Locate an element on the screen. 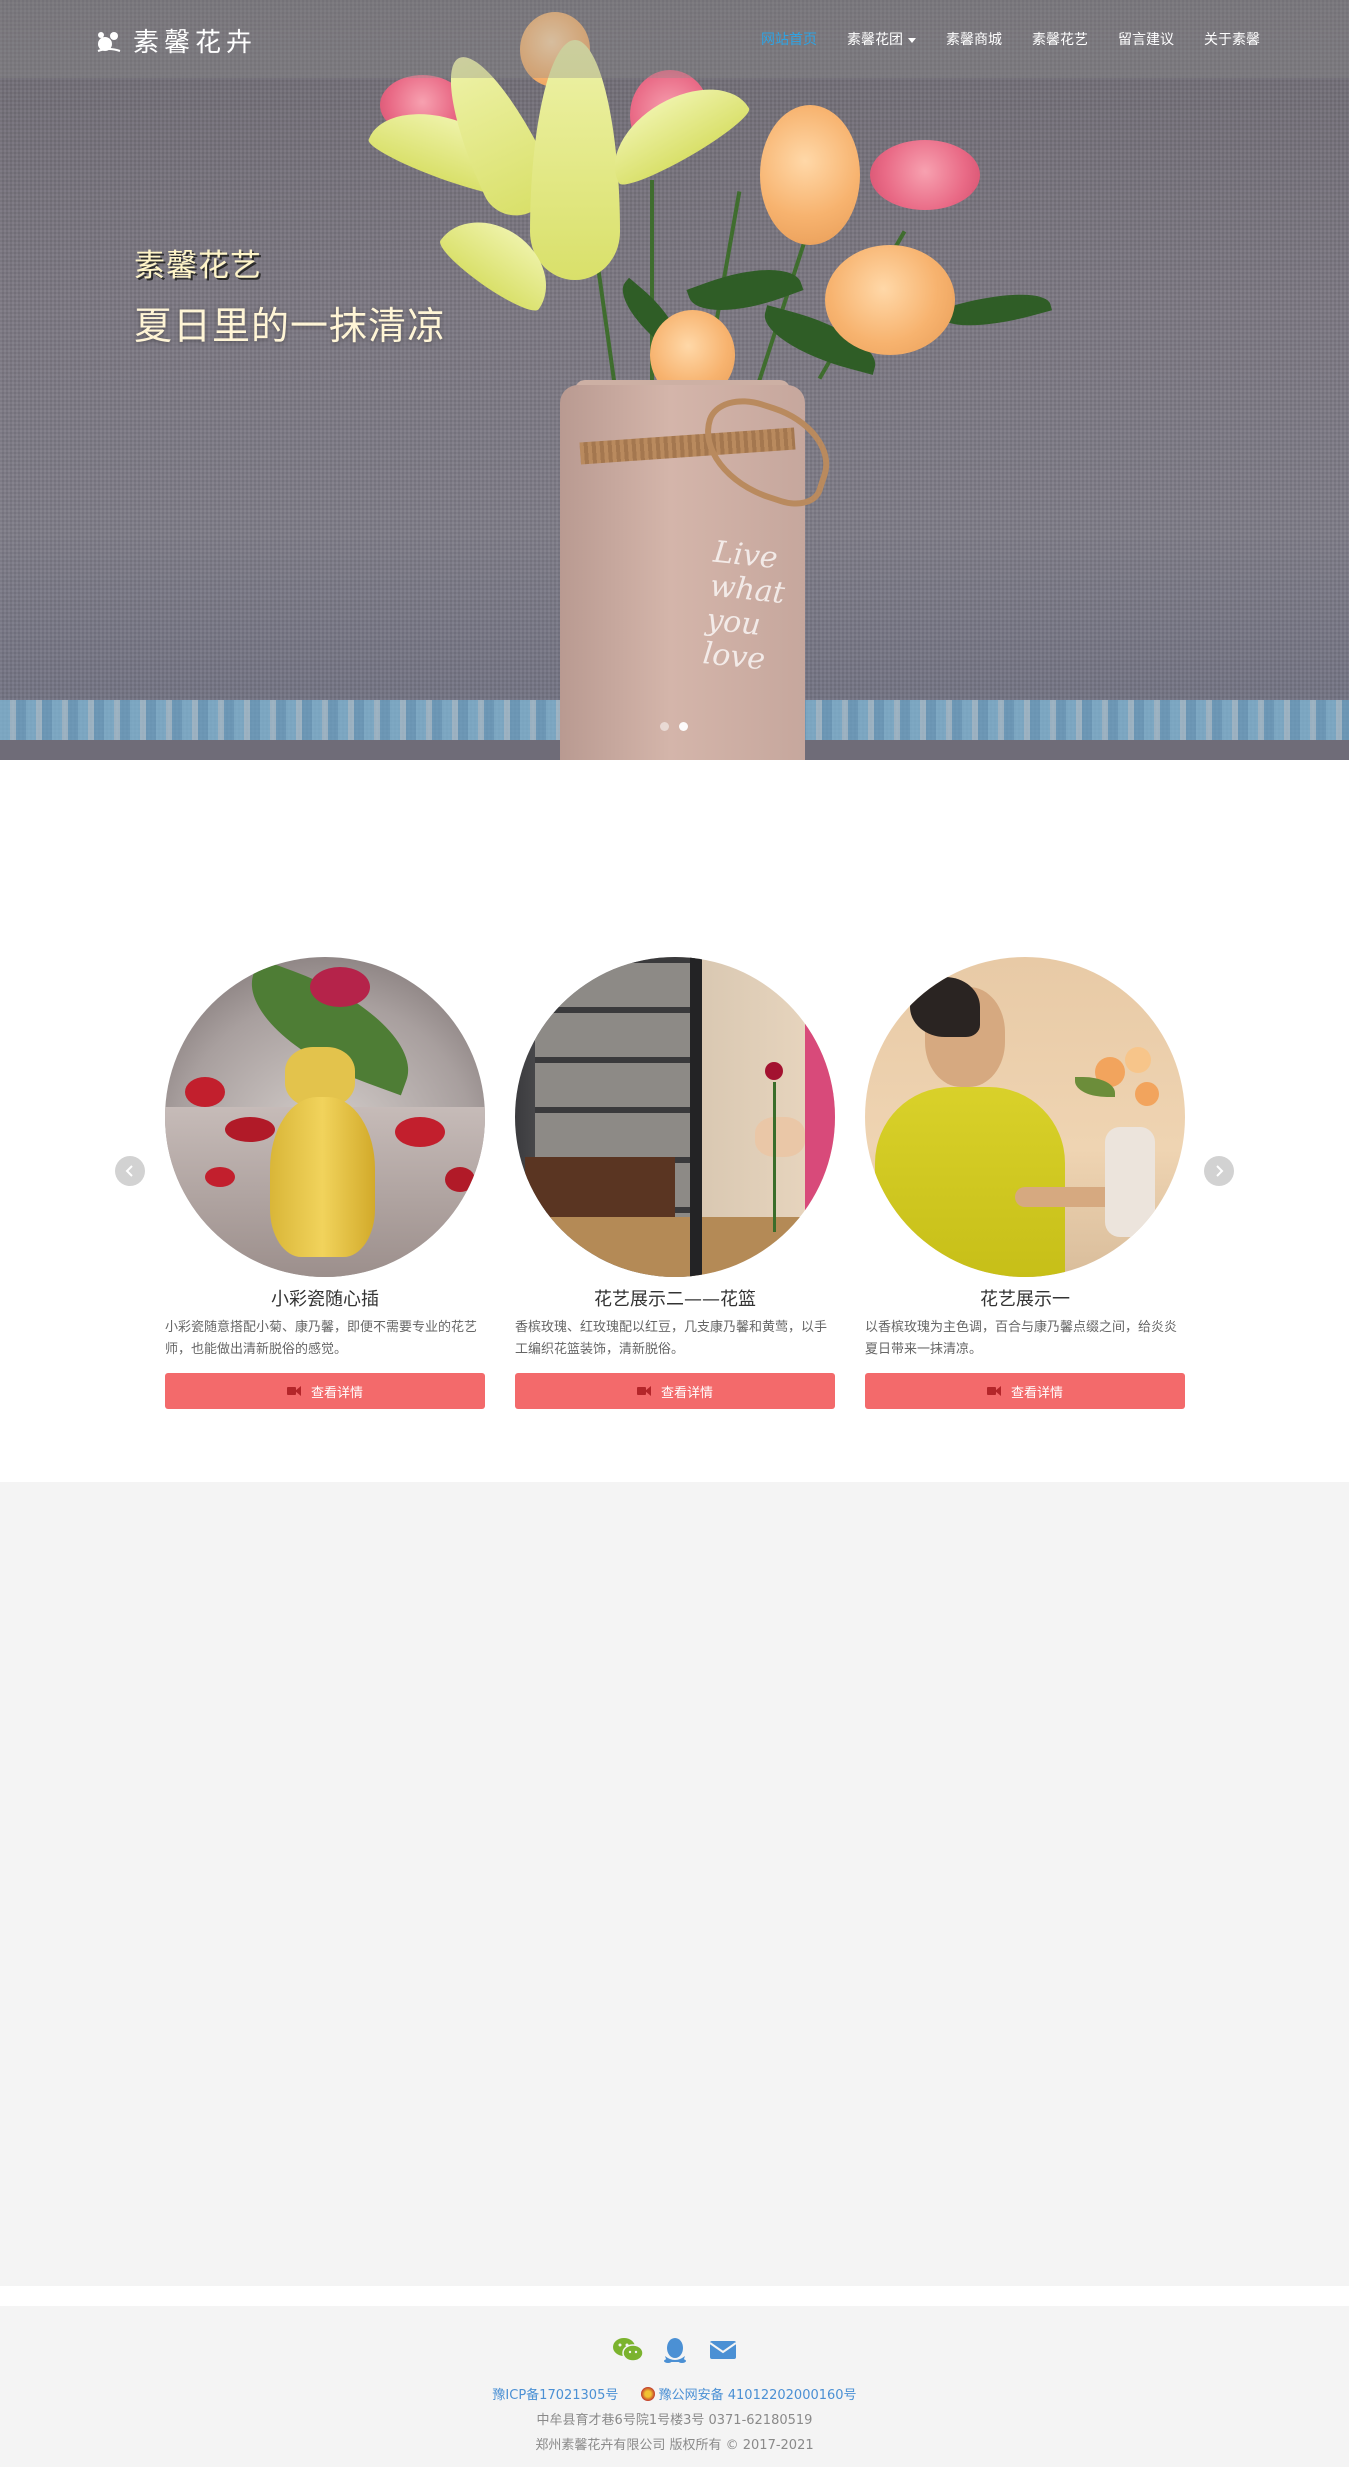 The width and height of the screenshot is (1349, 2467). card-title: 花艺展示二——花篮 is located at coordinates (675, 1299).